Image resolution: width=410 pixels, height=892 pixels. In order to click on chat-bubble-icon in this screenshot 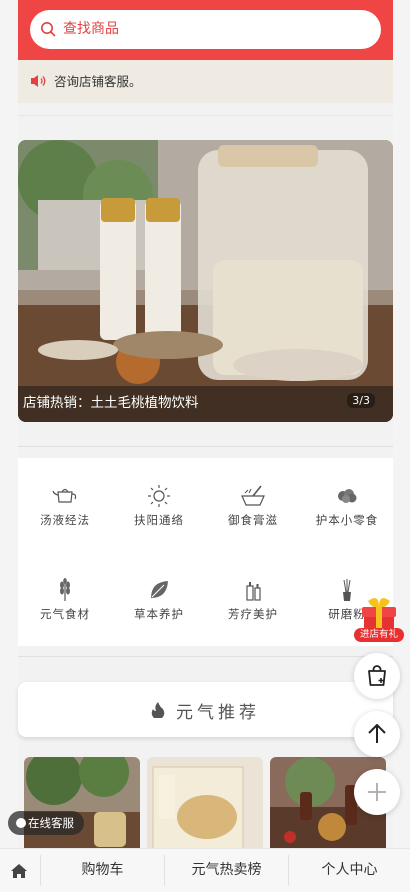, I will do `click(21, 823)`.